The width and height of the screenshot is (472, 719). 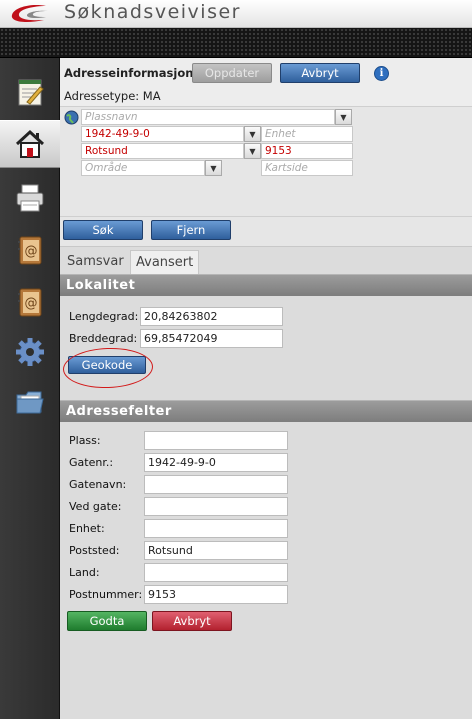 What do you see at coordinates (192, 621) in the screenshot?
I see `cancel-fields-button: Avbryt` at bounding box center [192, 621].